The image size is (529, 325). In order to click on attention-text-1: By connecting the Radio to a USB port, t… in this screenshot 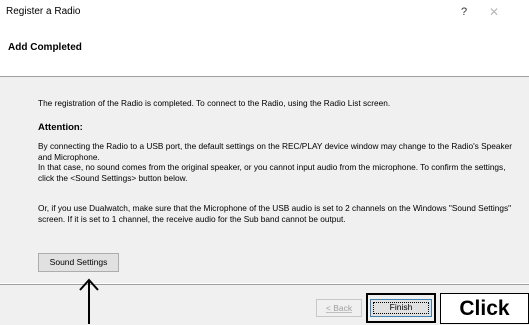, I will do `click(275, 151)`.